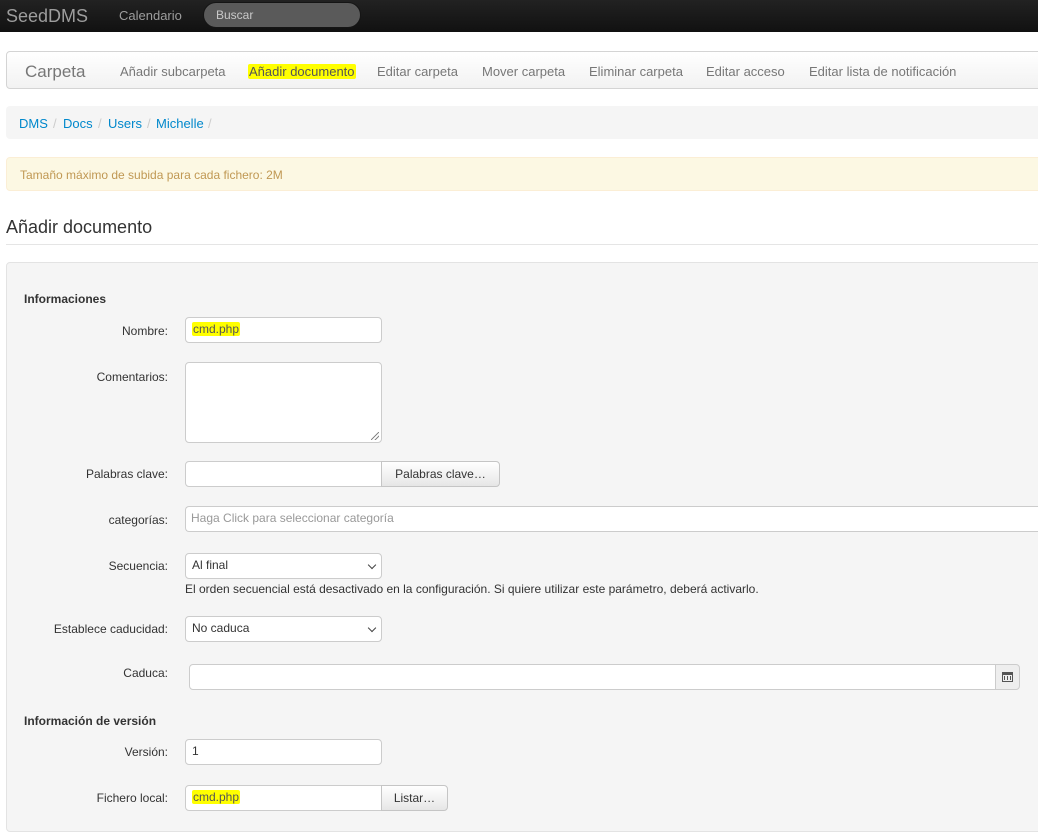 The height and width of the screenshot is (832, 1038). I want to click on nav-edit-folder: Editar carpeta, so click(417, 71).